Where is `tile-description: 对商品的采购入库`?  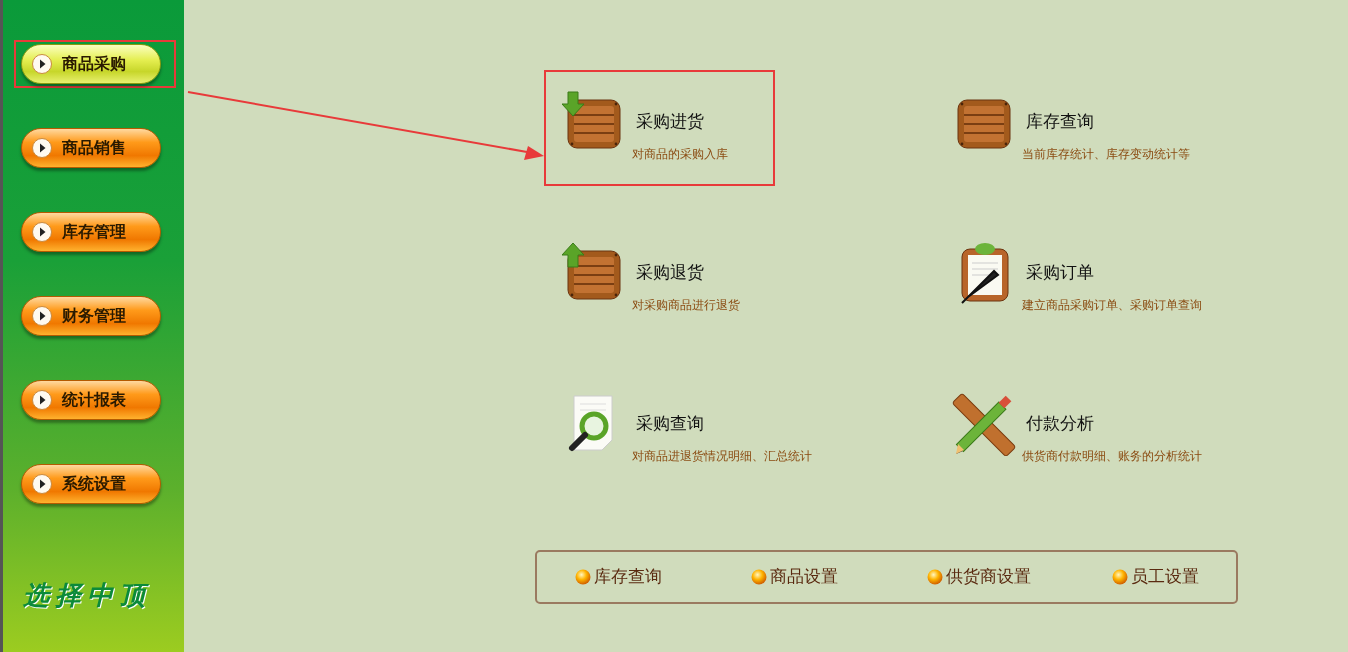
tile-description: 对商品的采购入库 is located at coordinates (680, 154).